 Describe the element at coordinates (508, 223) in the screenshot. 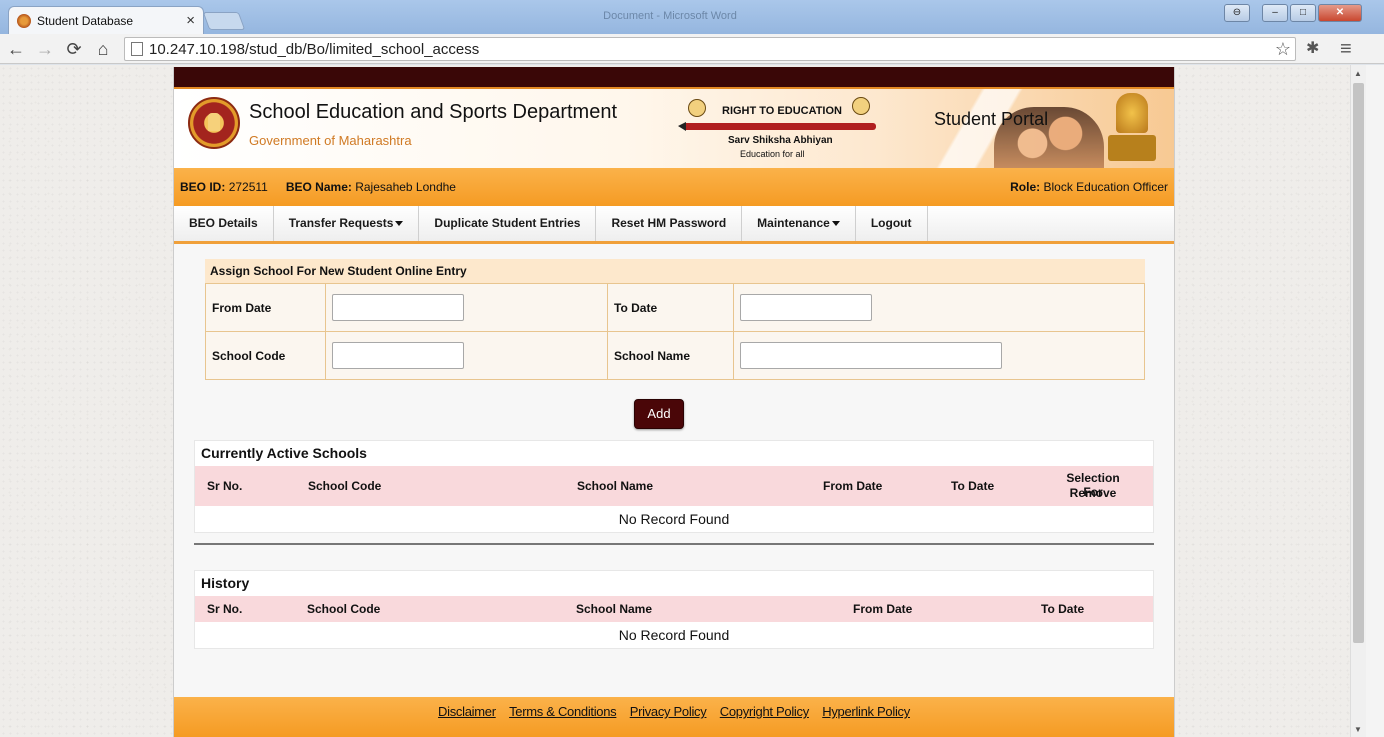

I see `menu-duplicate-student-entries: Duplicate Student Entries` at that location.